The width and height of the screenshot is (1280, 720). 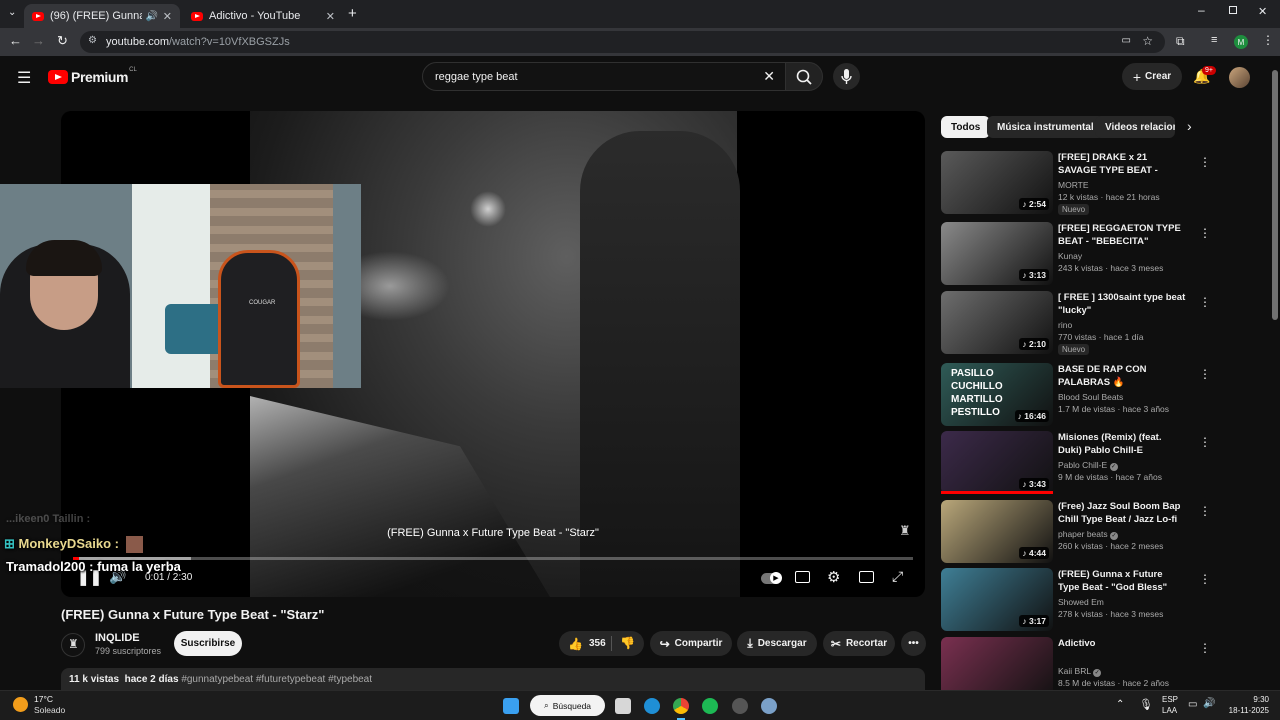 I want to click on windows-start-icon, so click(x=511, y=706).